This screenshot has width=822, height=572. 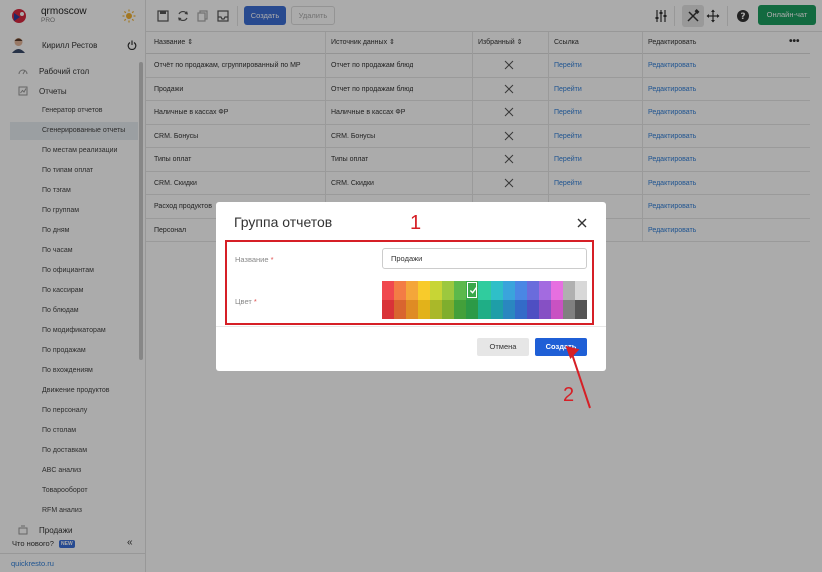 I want to click on dialog-footer-divider, so click(x=411, y=326).